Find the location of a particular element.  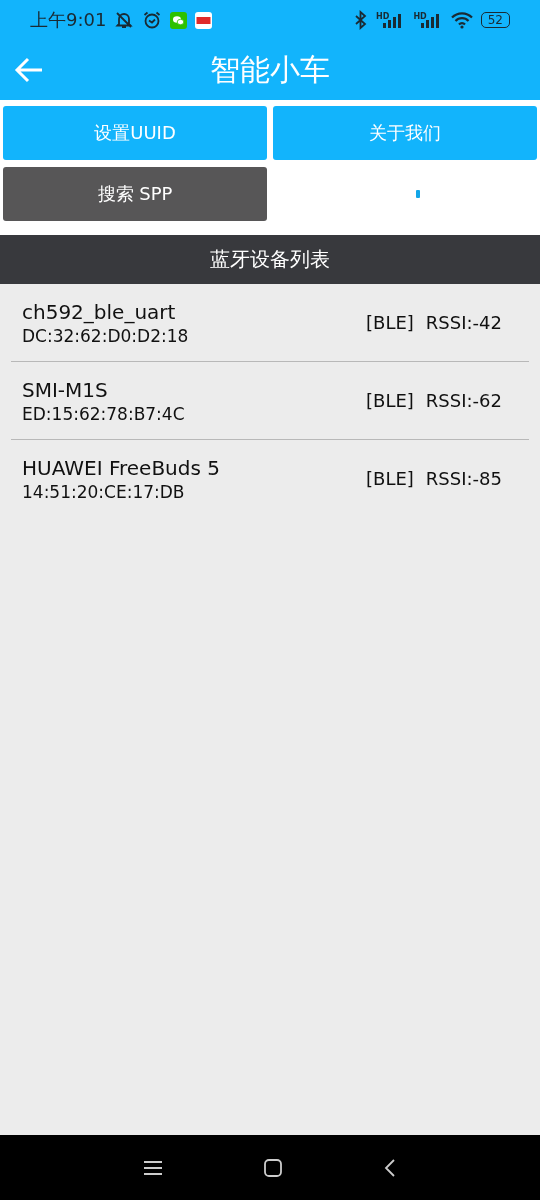

signal-strength: RSSI:-62 is located at coordinates (463, 400).